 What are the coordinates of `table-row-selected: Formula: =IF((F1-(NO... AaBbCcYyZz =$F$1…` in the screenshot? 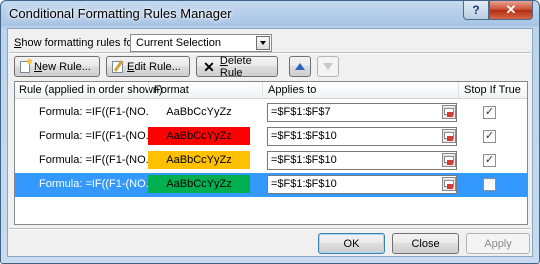 It's located at (271, 185).